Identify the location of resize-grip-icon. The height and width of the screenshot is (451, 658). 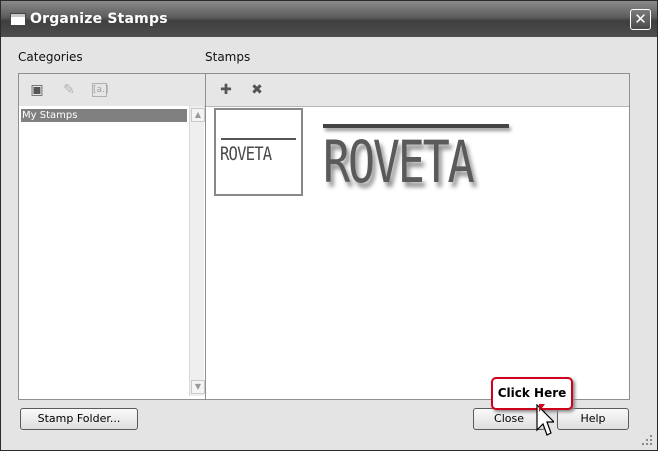
(647, 440).